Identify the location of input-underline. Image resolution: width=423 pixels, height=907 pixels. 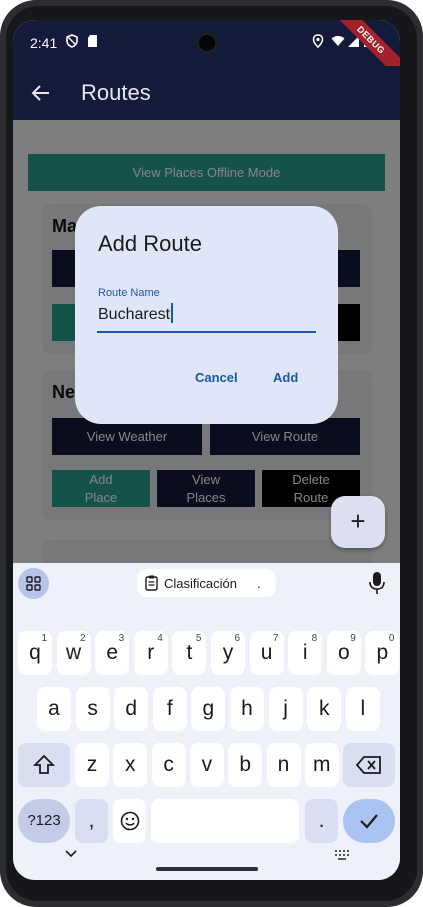
(206, 332).